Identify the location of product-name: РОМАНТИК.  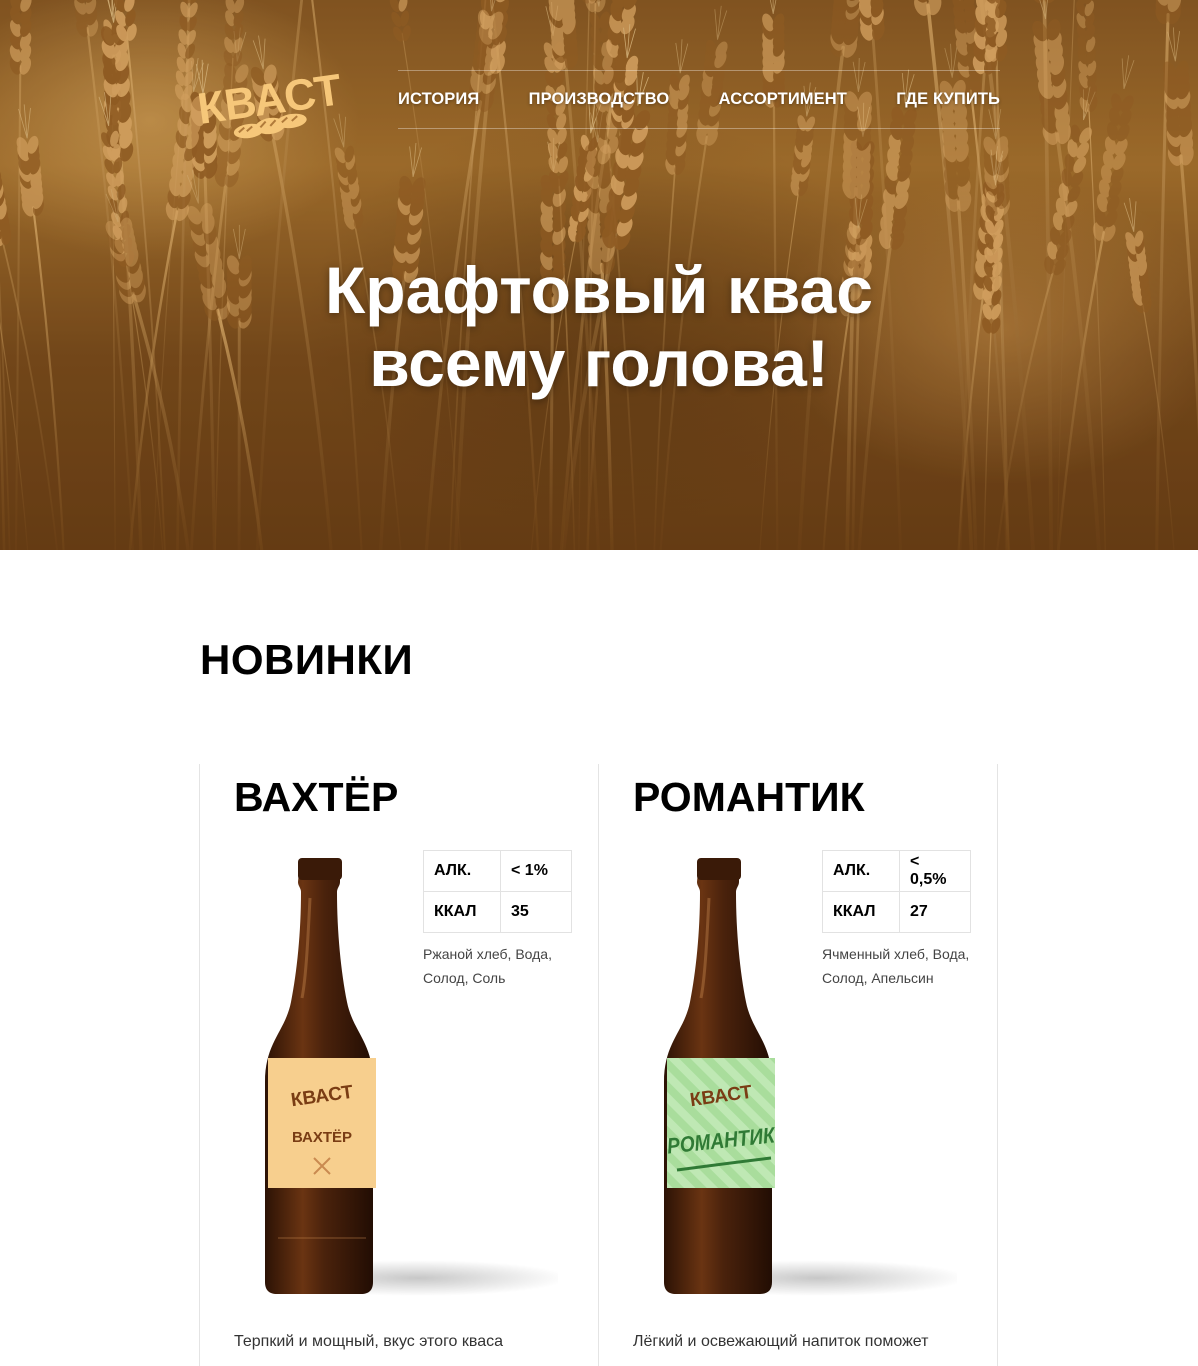
(749, 797).